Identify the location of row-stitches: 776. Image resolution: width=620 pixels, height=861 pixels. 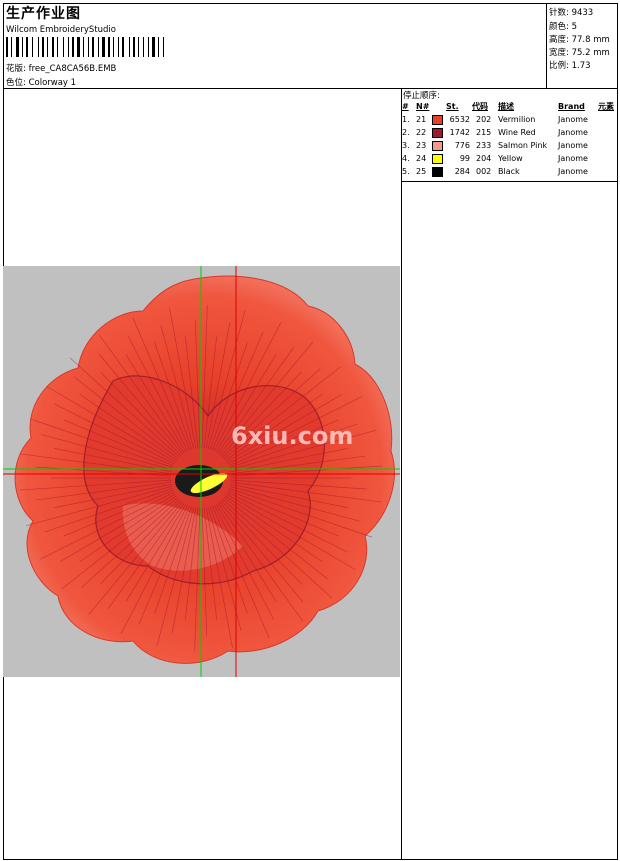
(462, 145).